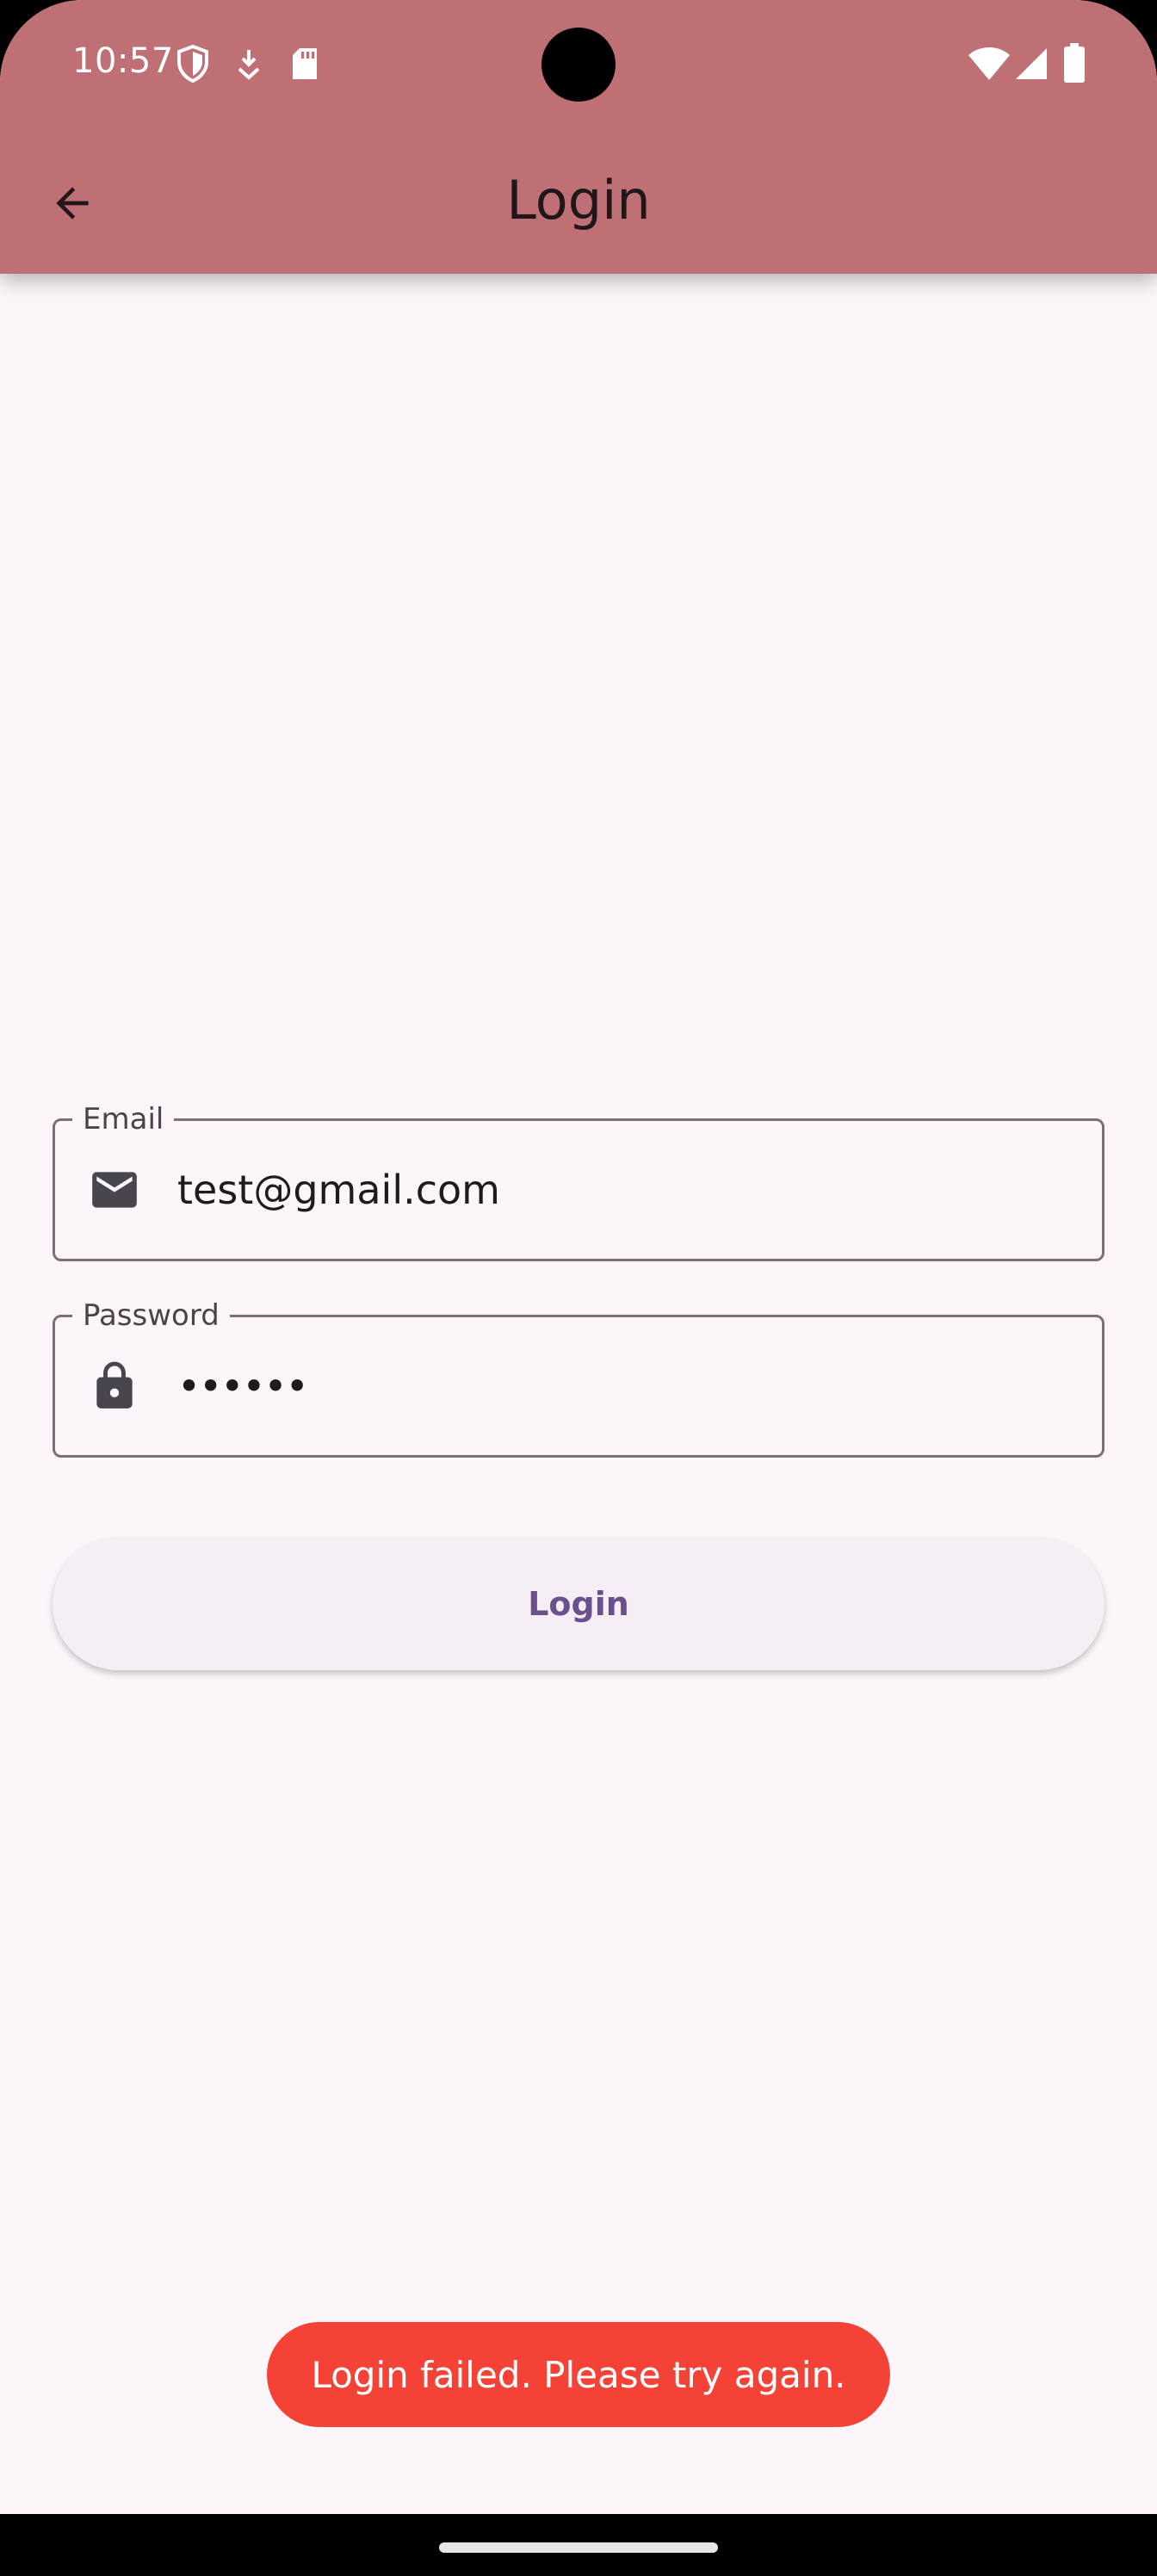 This screenshot has width=1157, height=2576. What do you see at coordinates (579, 200) in the screenshot?
I see `page-title: Login` at bounding box center [579, 200].